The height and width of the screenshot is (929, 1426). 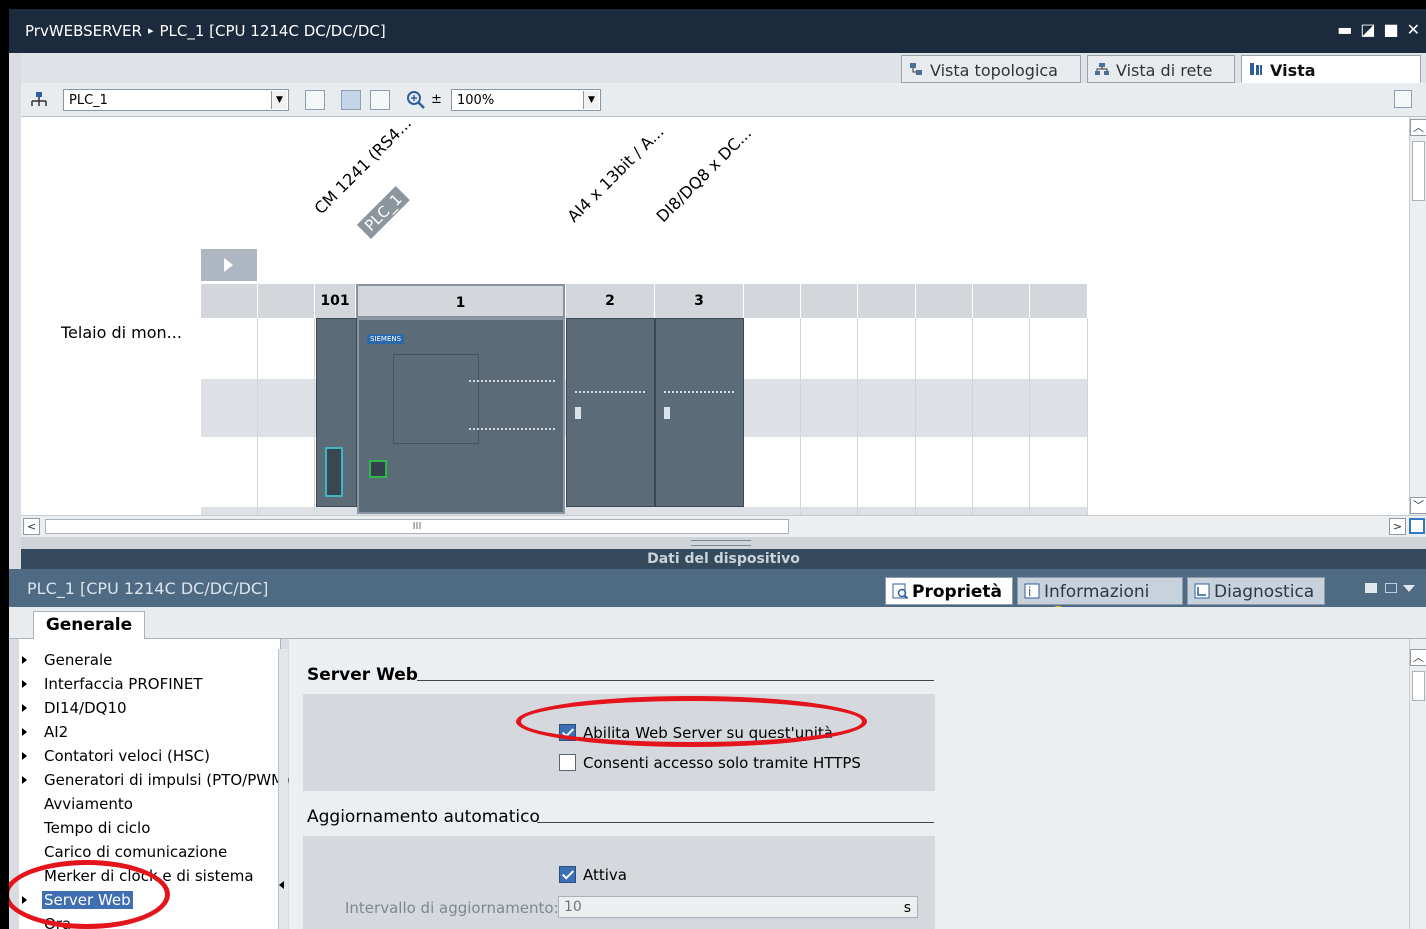 What do you see at coordinates (383, 212) in the screenshot?
I see `plc-name-tag: PLC_1` at bounding box center [383, 212].